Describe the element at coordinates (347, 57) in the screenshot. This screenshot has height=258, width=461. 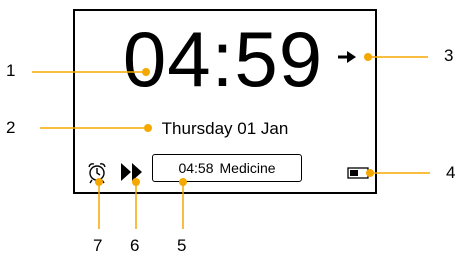
I see `arrow-right-icon` at that location.